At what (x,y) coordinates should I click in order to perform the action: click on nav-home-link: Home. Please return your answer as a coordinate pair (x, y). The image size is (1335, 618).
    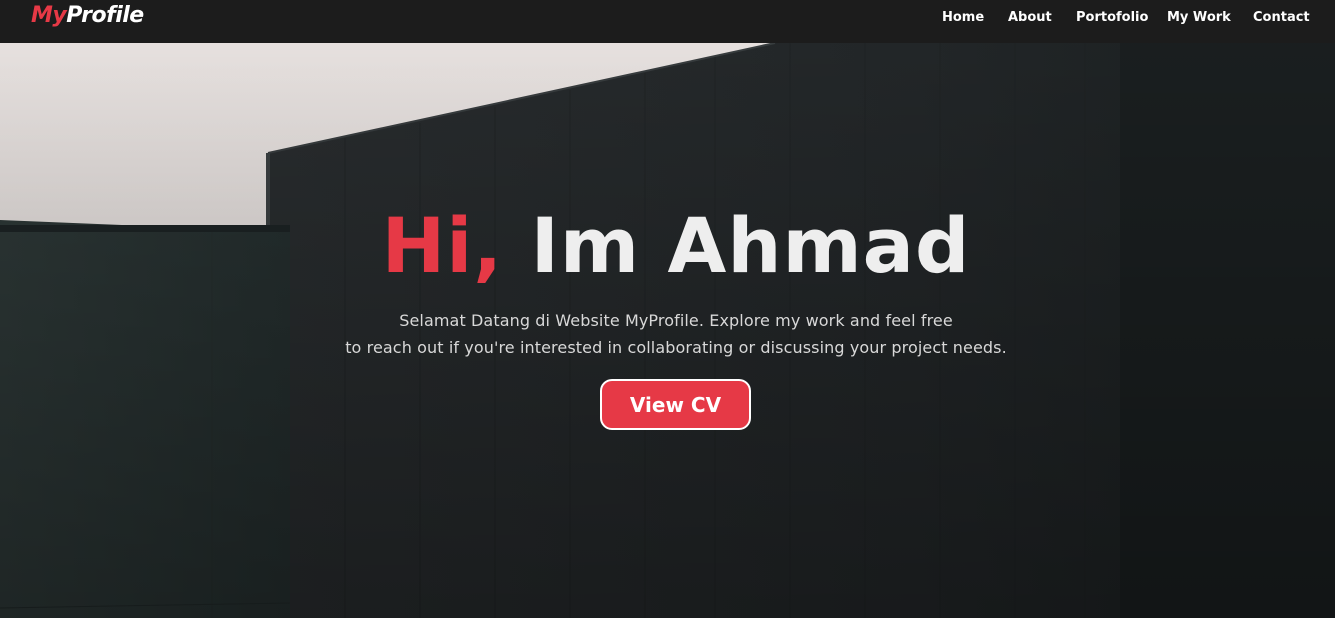
    Looking at the image, I should click on (963, 17).